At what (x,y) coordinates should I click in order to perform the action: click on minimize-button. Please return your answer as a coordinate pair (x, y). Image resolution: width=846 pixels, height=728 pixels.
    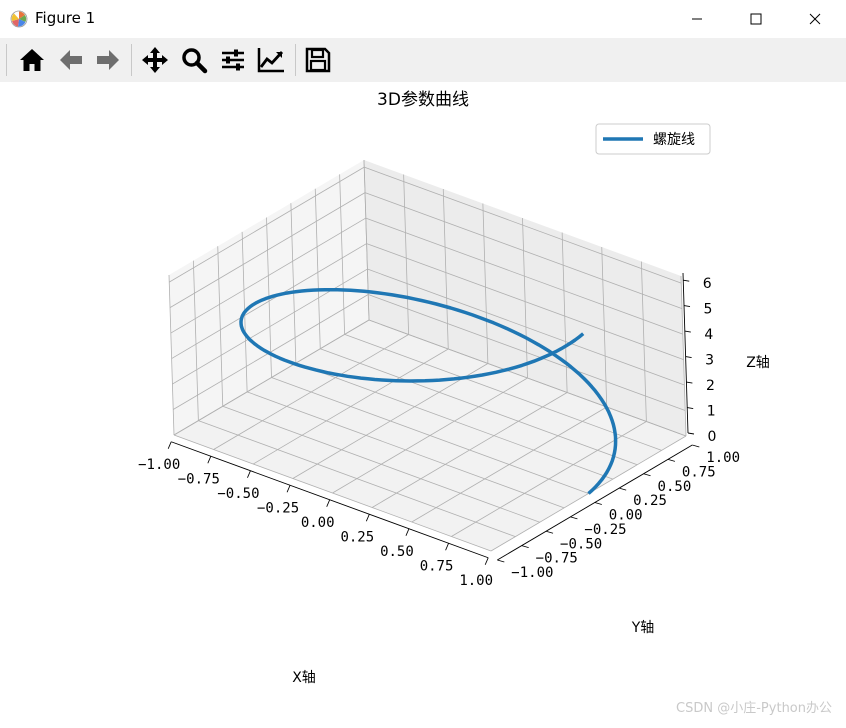
    Looking at the image, I should click on (697, 19).